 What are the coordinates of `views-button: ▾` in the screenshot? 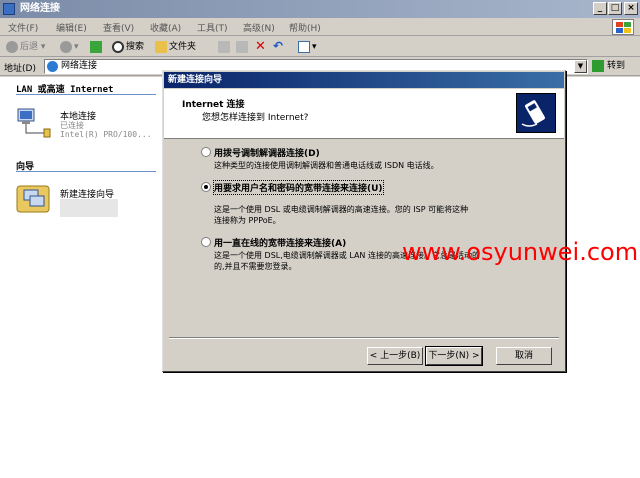 It's located at (307, 47).